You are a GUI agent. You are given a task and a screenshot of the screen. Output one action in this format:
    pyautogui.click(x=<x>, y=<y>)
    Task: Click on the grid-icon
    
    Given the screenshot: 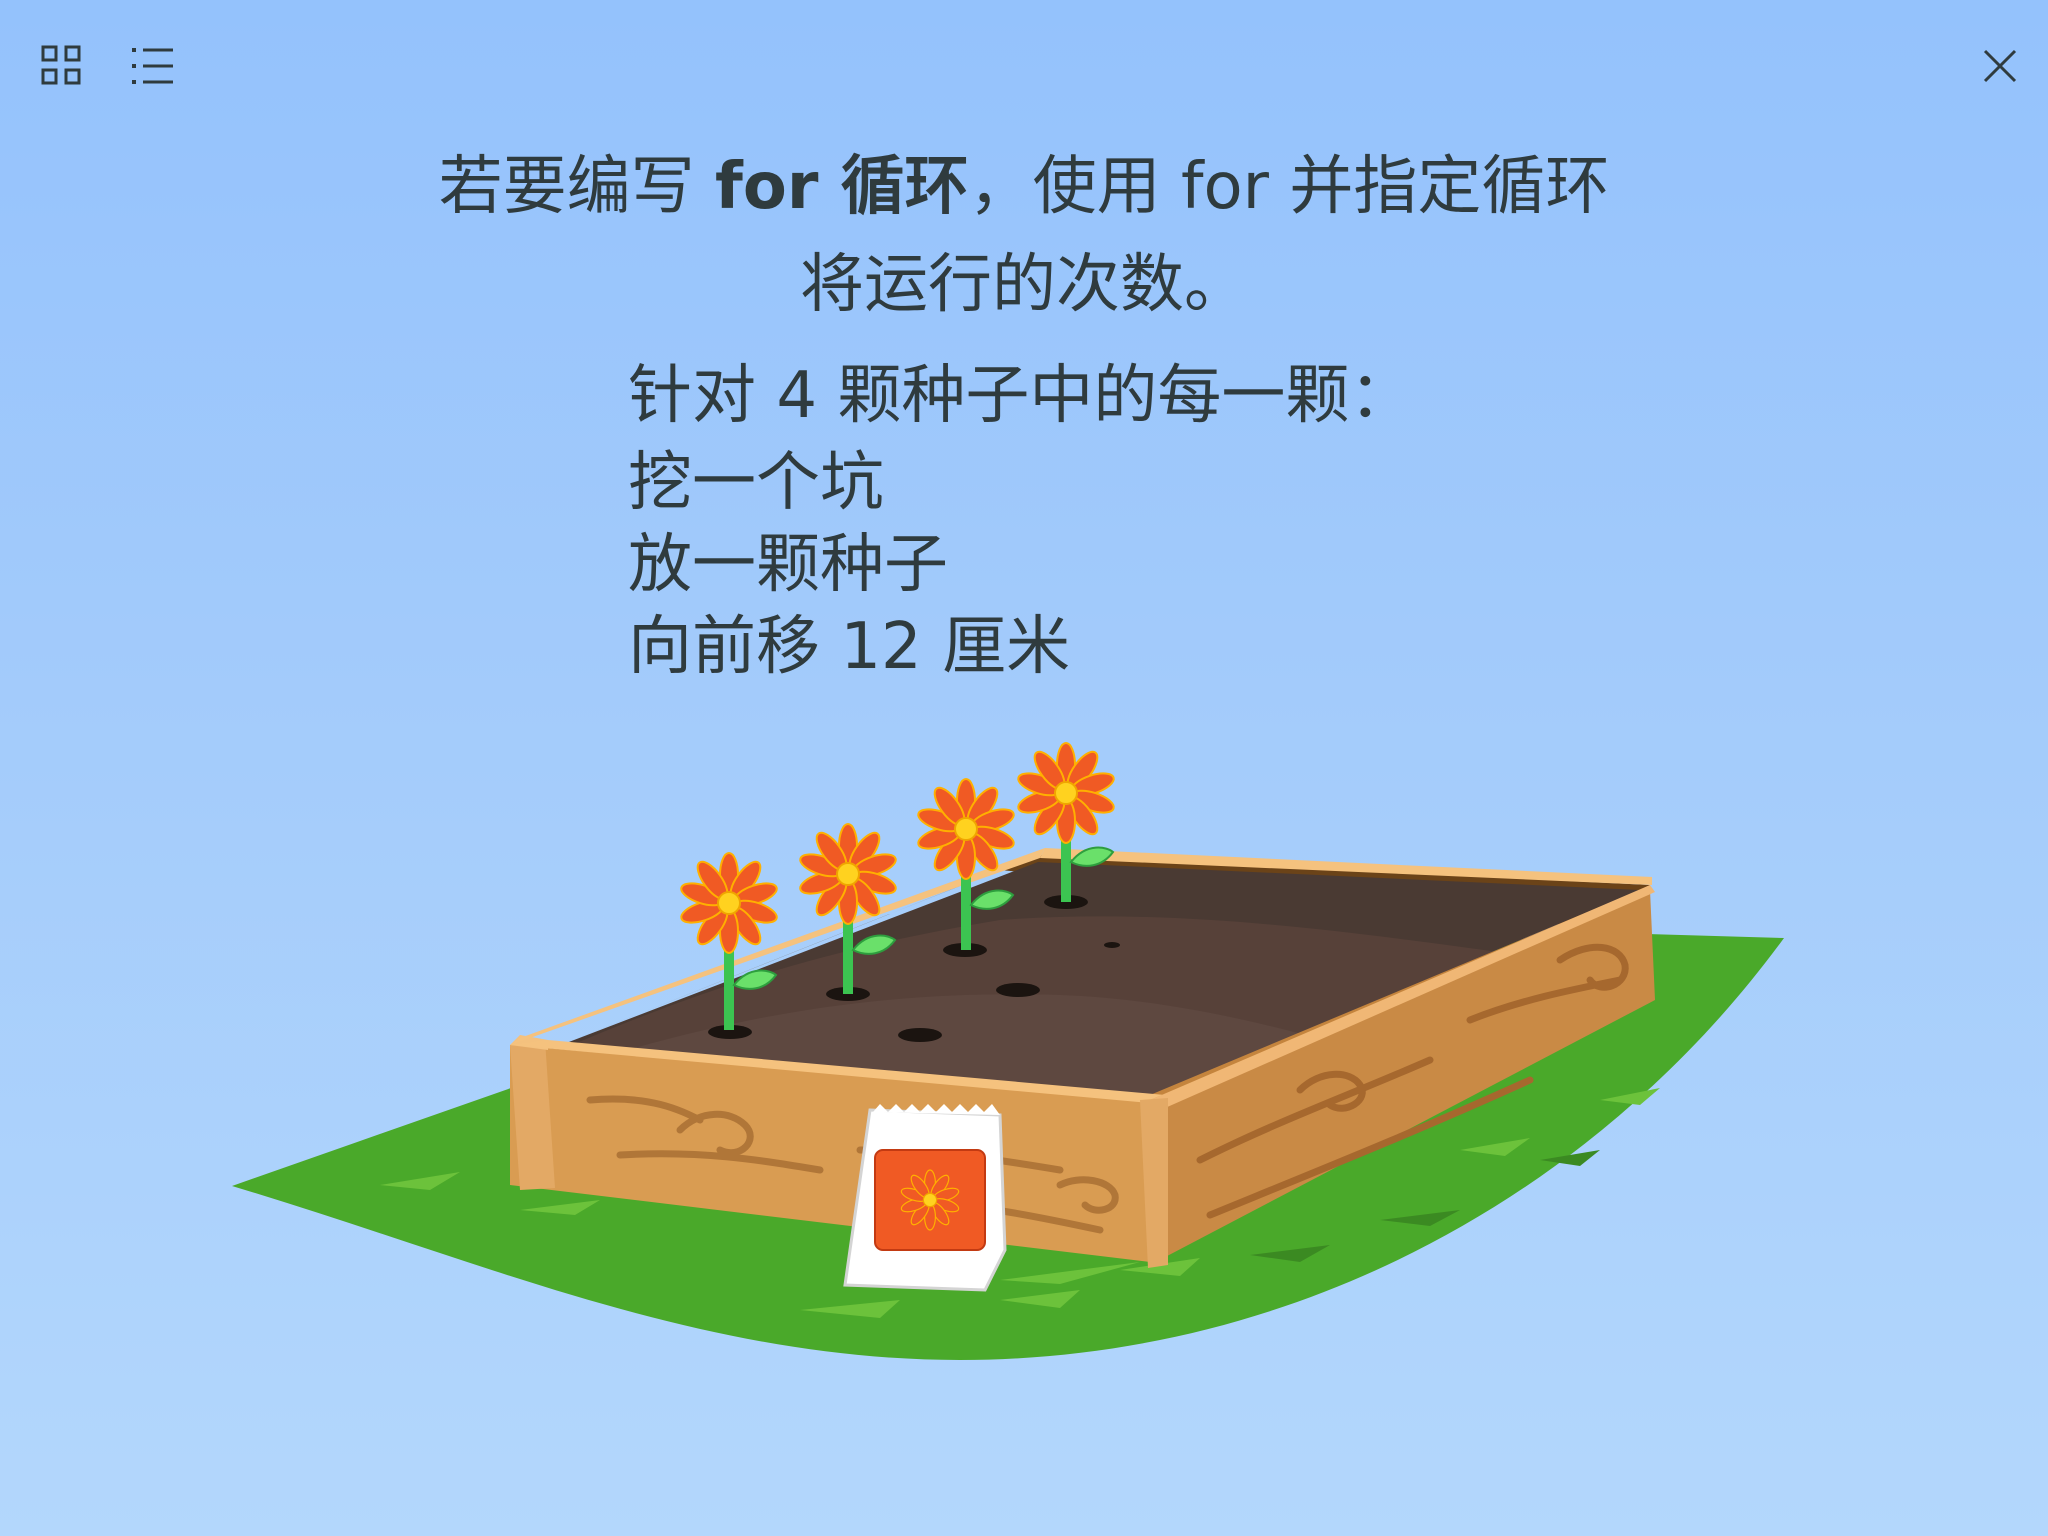 What is the action you would take?
    pyautogui.click(x=61, y=65)
    